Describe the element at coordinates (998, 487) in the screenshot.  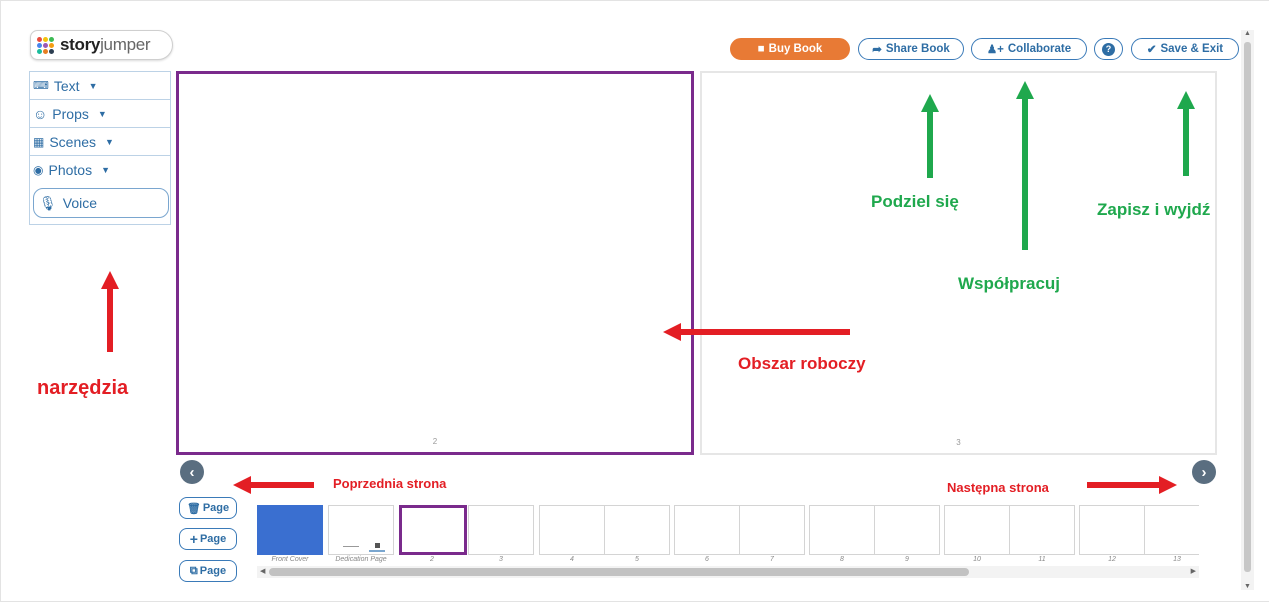
I see `annotation-next-page: Następna strona` at that location.